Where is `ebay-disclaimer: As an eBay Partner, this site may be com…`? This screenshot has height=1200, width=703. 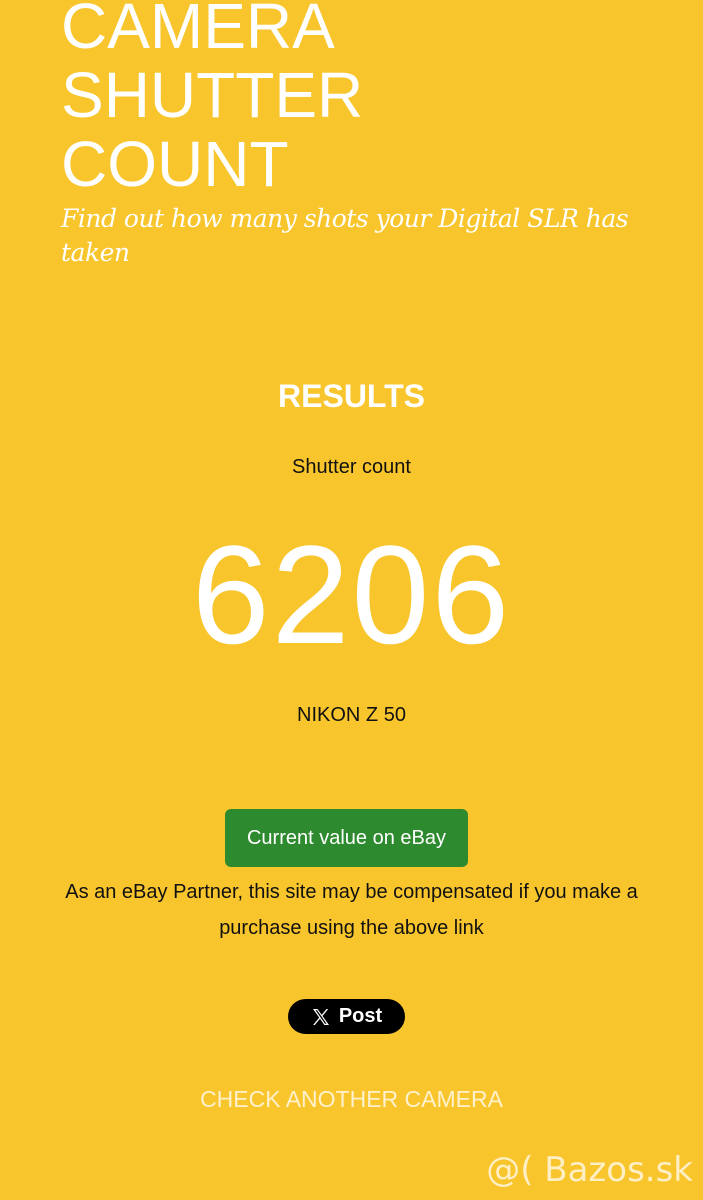
ebay-disclaimer: As an eBay Partner, this site may be com… is located at coordinates (351, 910).